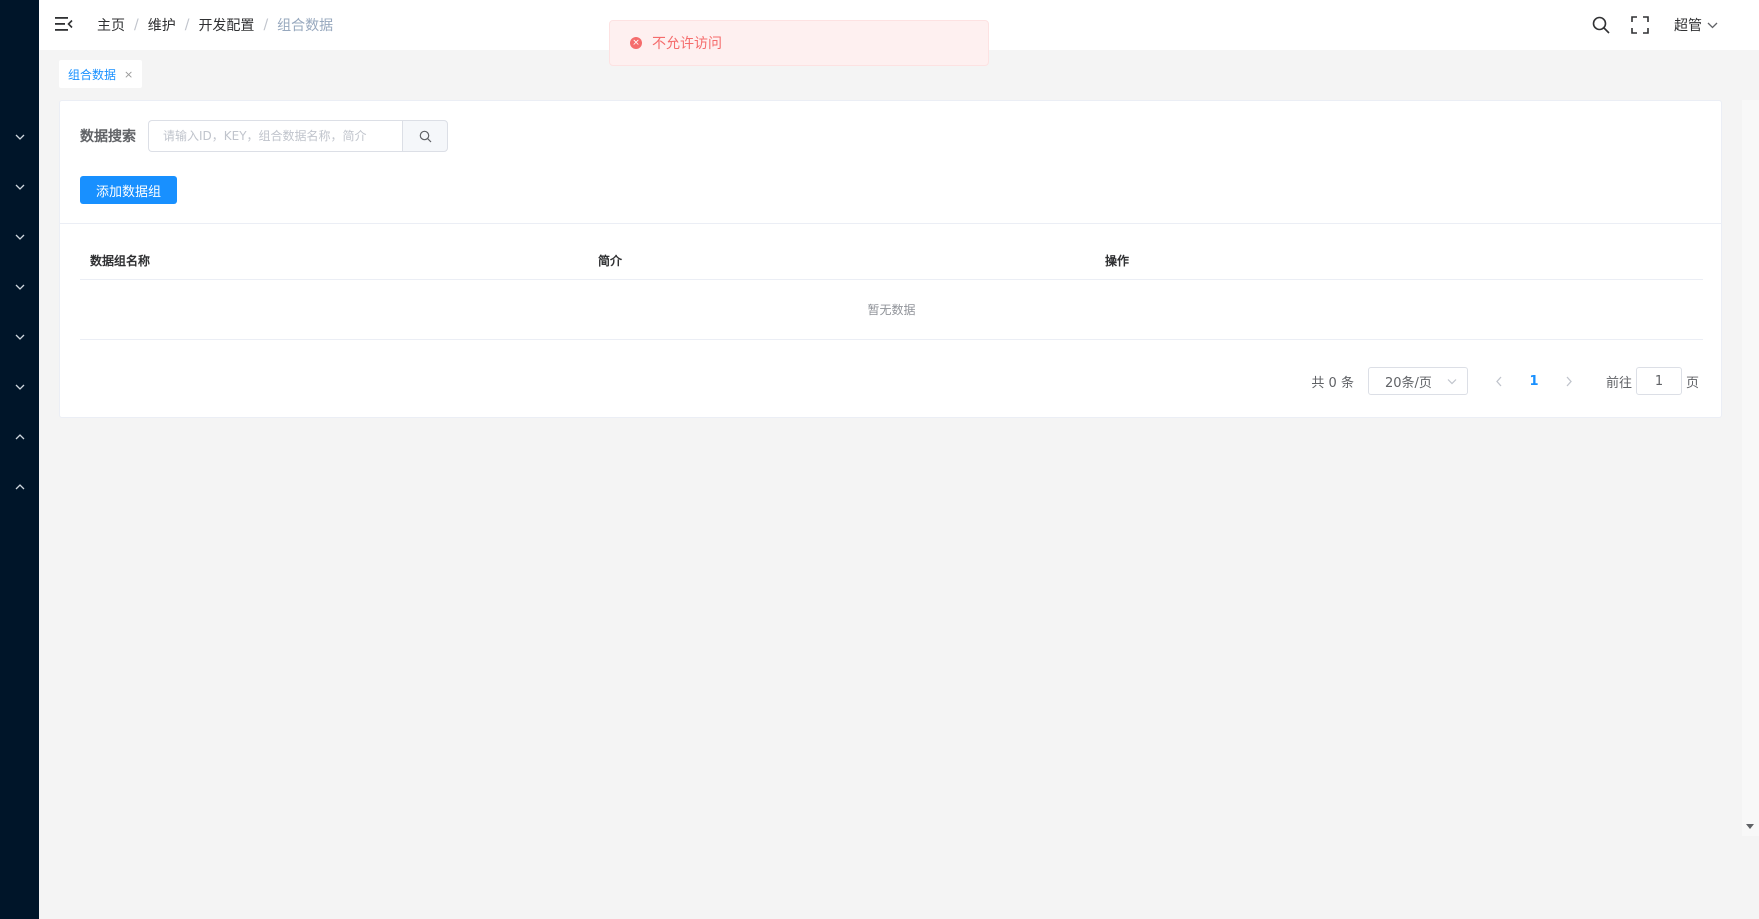  What do you see at coordinates (162, 25) in the screenshot?
I see `breadcrumb-maintenance: 维护` at bounding box center [162, 25].